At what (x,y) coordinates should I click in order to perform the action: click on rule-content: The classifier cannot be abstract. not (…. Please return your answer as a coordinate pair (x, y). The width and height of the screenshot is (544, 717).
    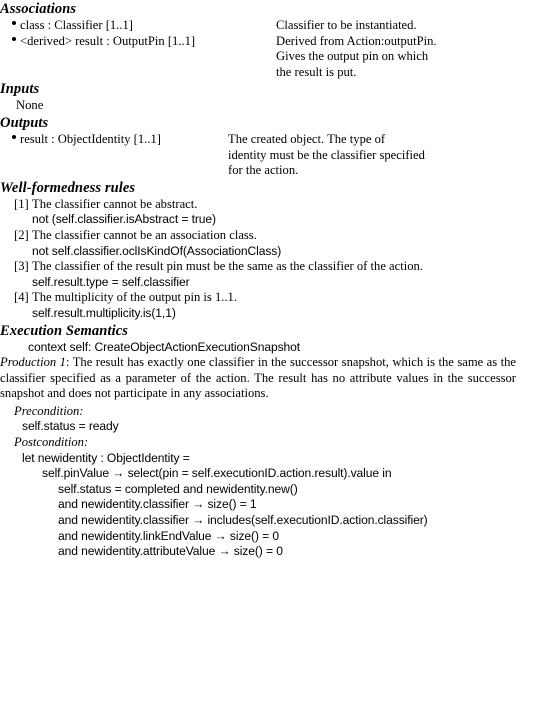
    Looking at the image, I should click on (288, 212).